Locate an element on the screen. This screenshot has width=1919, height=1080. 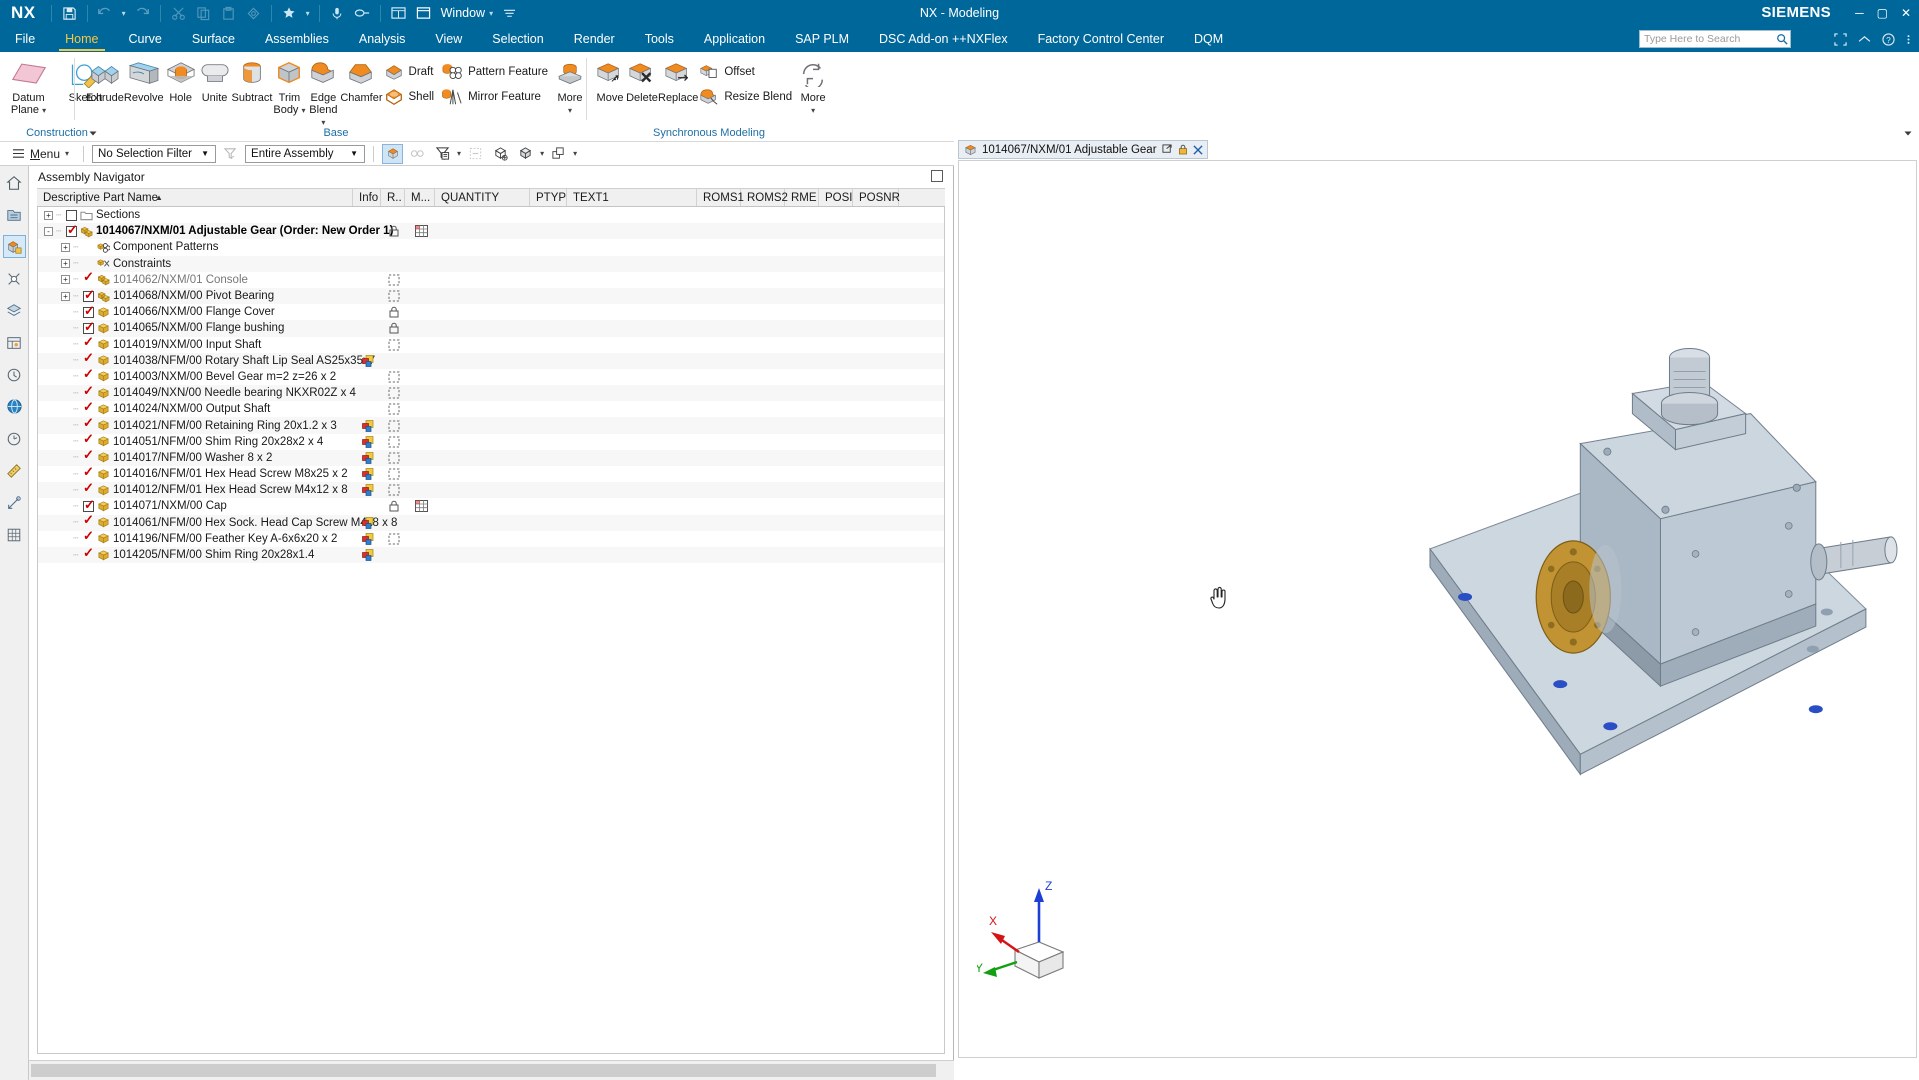
clock-history-icon is located at coordinates (14, 438).